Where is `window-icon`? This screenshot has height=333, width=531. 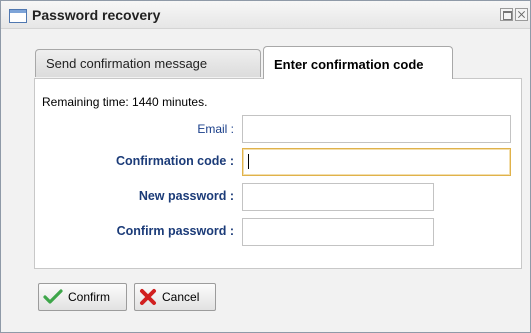
window-icon is located at coordinates (18, 16).